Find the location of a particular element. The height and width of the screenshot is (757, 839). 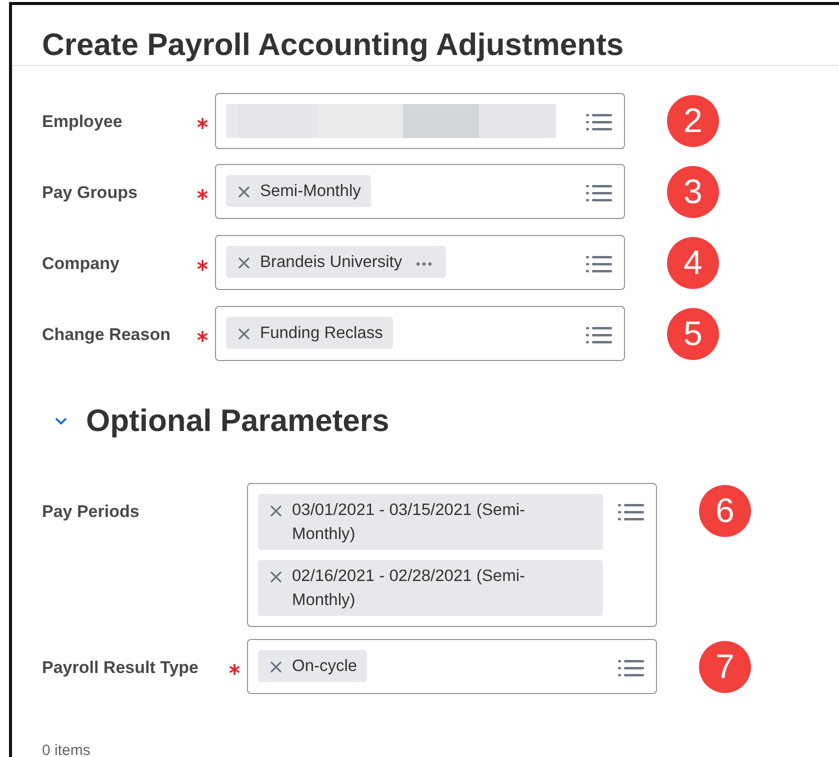

multiselect-field: On-cycle is located at coordinates (452, 666).